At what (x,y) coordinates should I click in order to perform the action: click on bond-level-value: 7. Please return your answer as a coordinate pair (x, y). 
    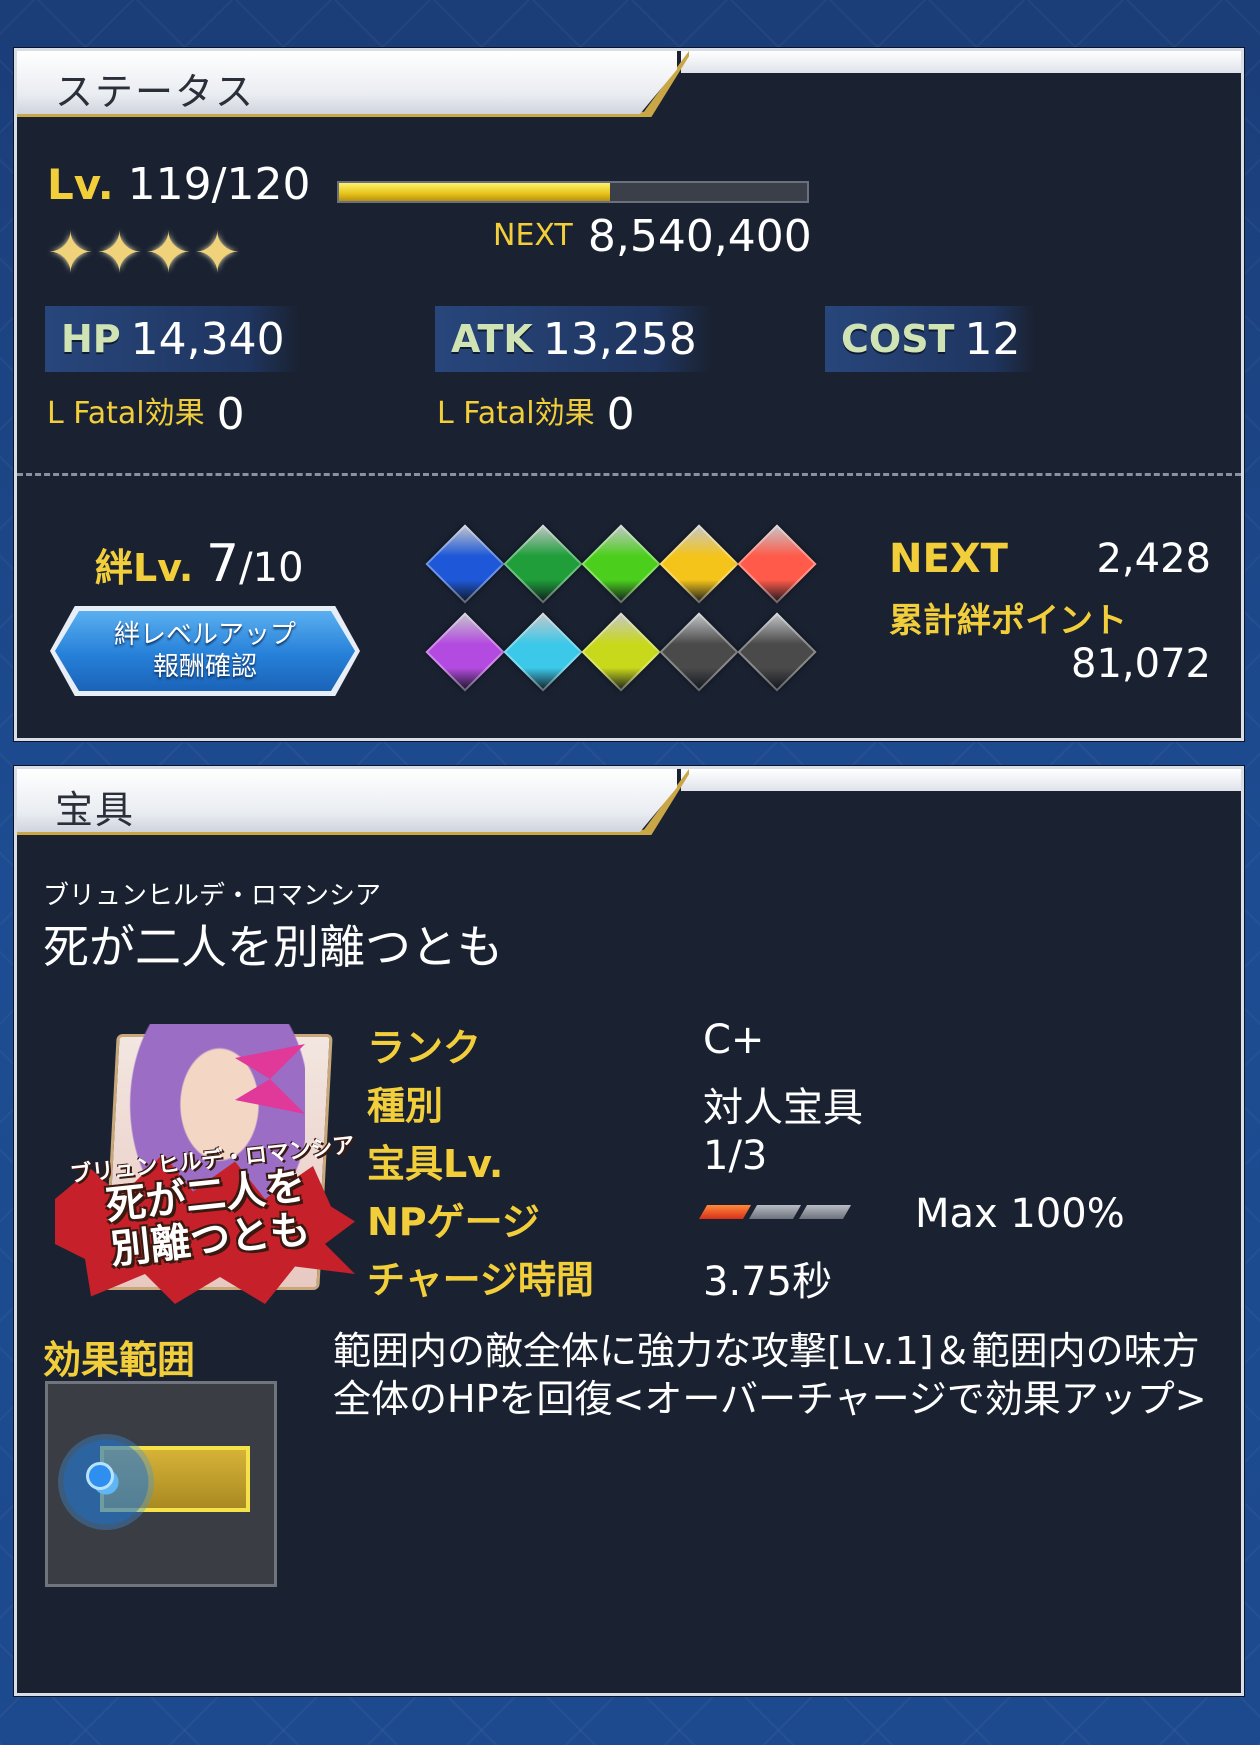
    Looking at the image, I should click on (223, 564).